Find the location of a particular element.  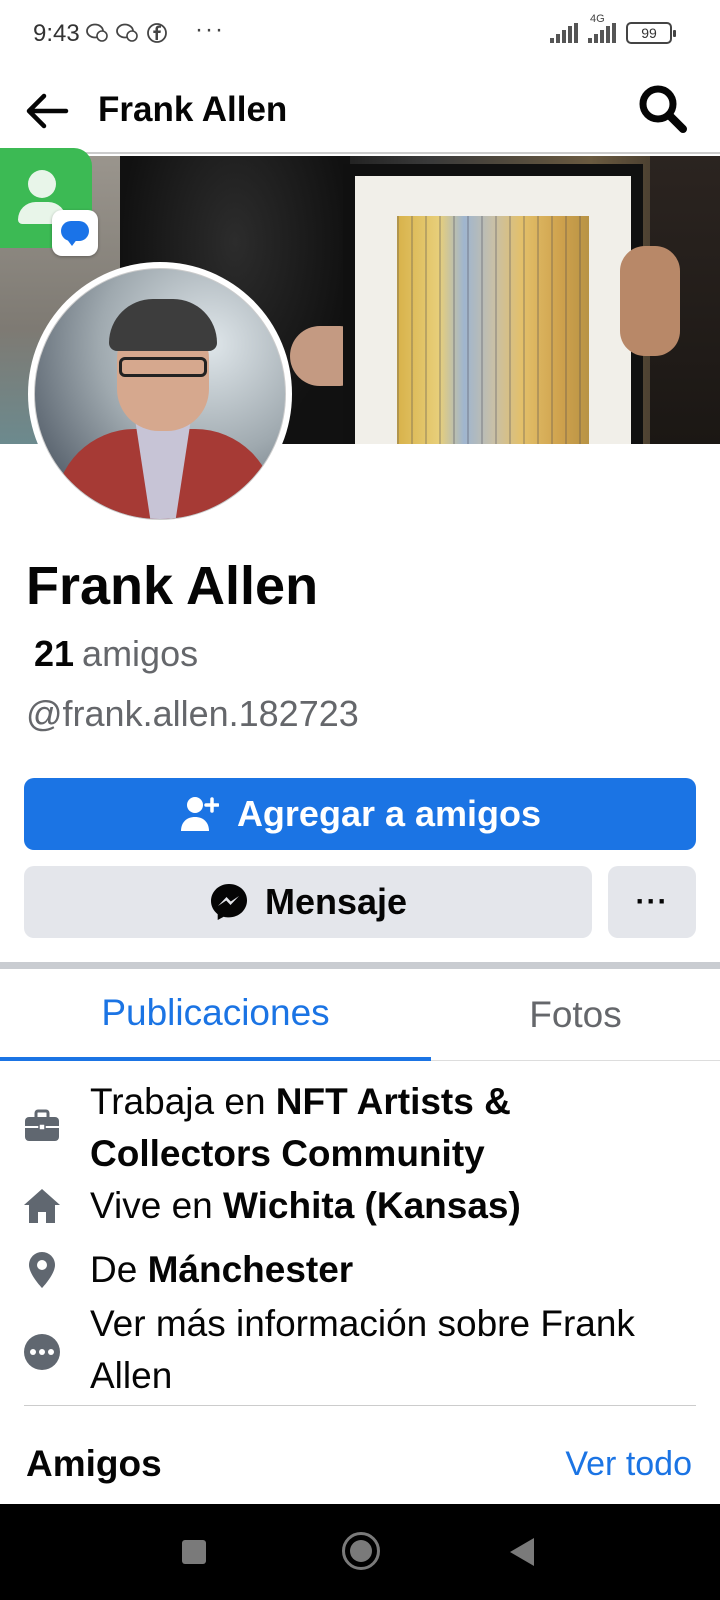

location-pin-icon is located at coordinates (42, 1270).